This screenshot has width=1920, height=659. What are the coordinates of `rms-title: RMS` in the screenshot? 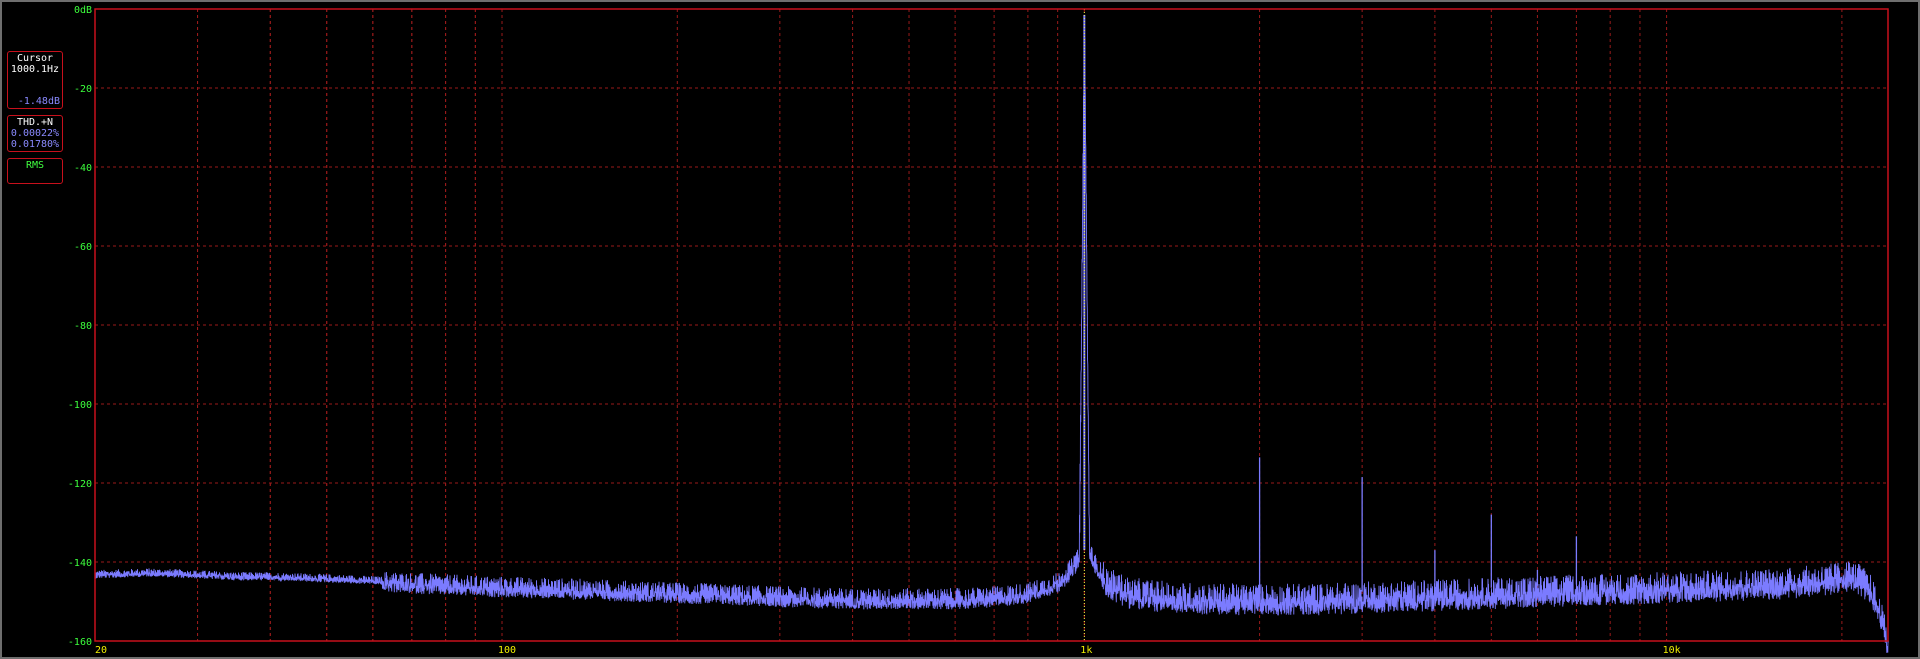 It's located at (35, 165).